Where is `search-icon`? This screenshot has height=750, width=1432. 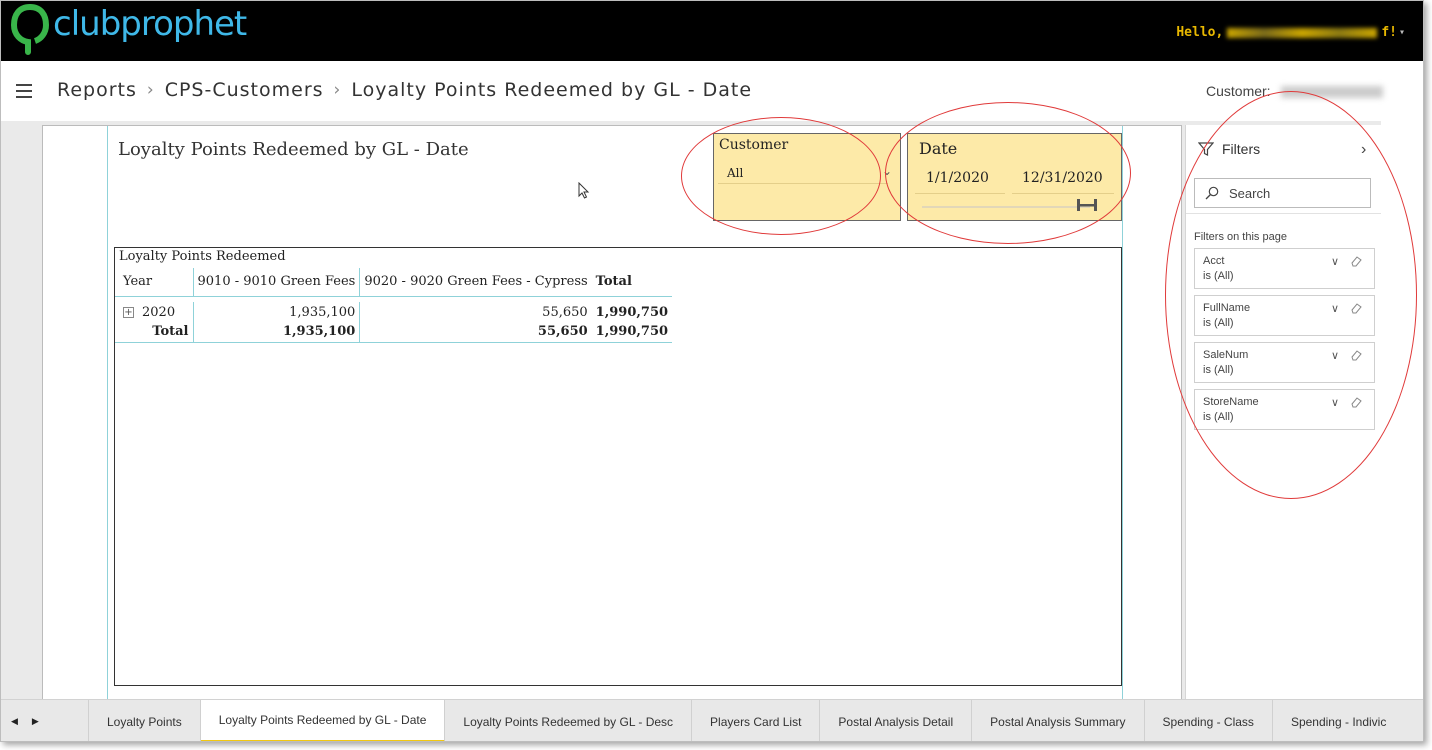 search-icon is located at coordinates (1212, 193).